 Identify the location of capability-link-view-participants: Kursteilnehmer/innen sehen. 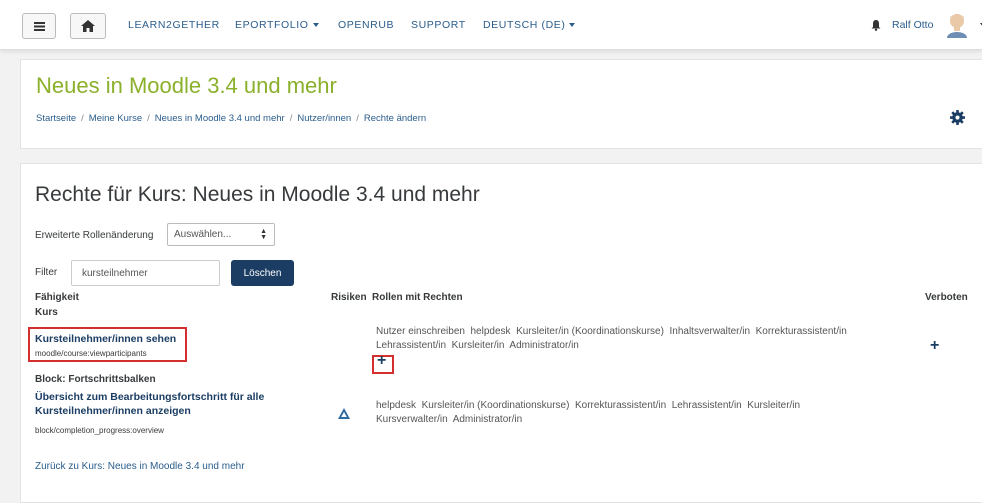
(105, 339).